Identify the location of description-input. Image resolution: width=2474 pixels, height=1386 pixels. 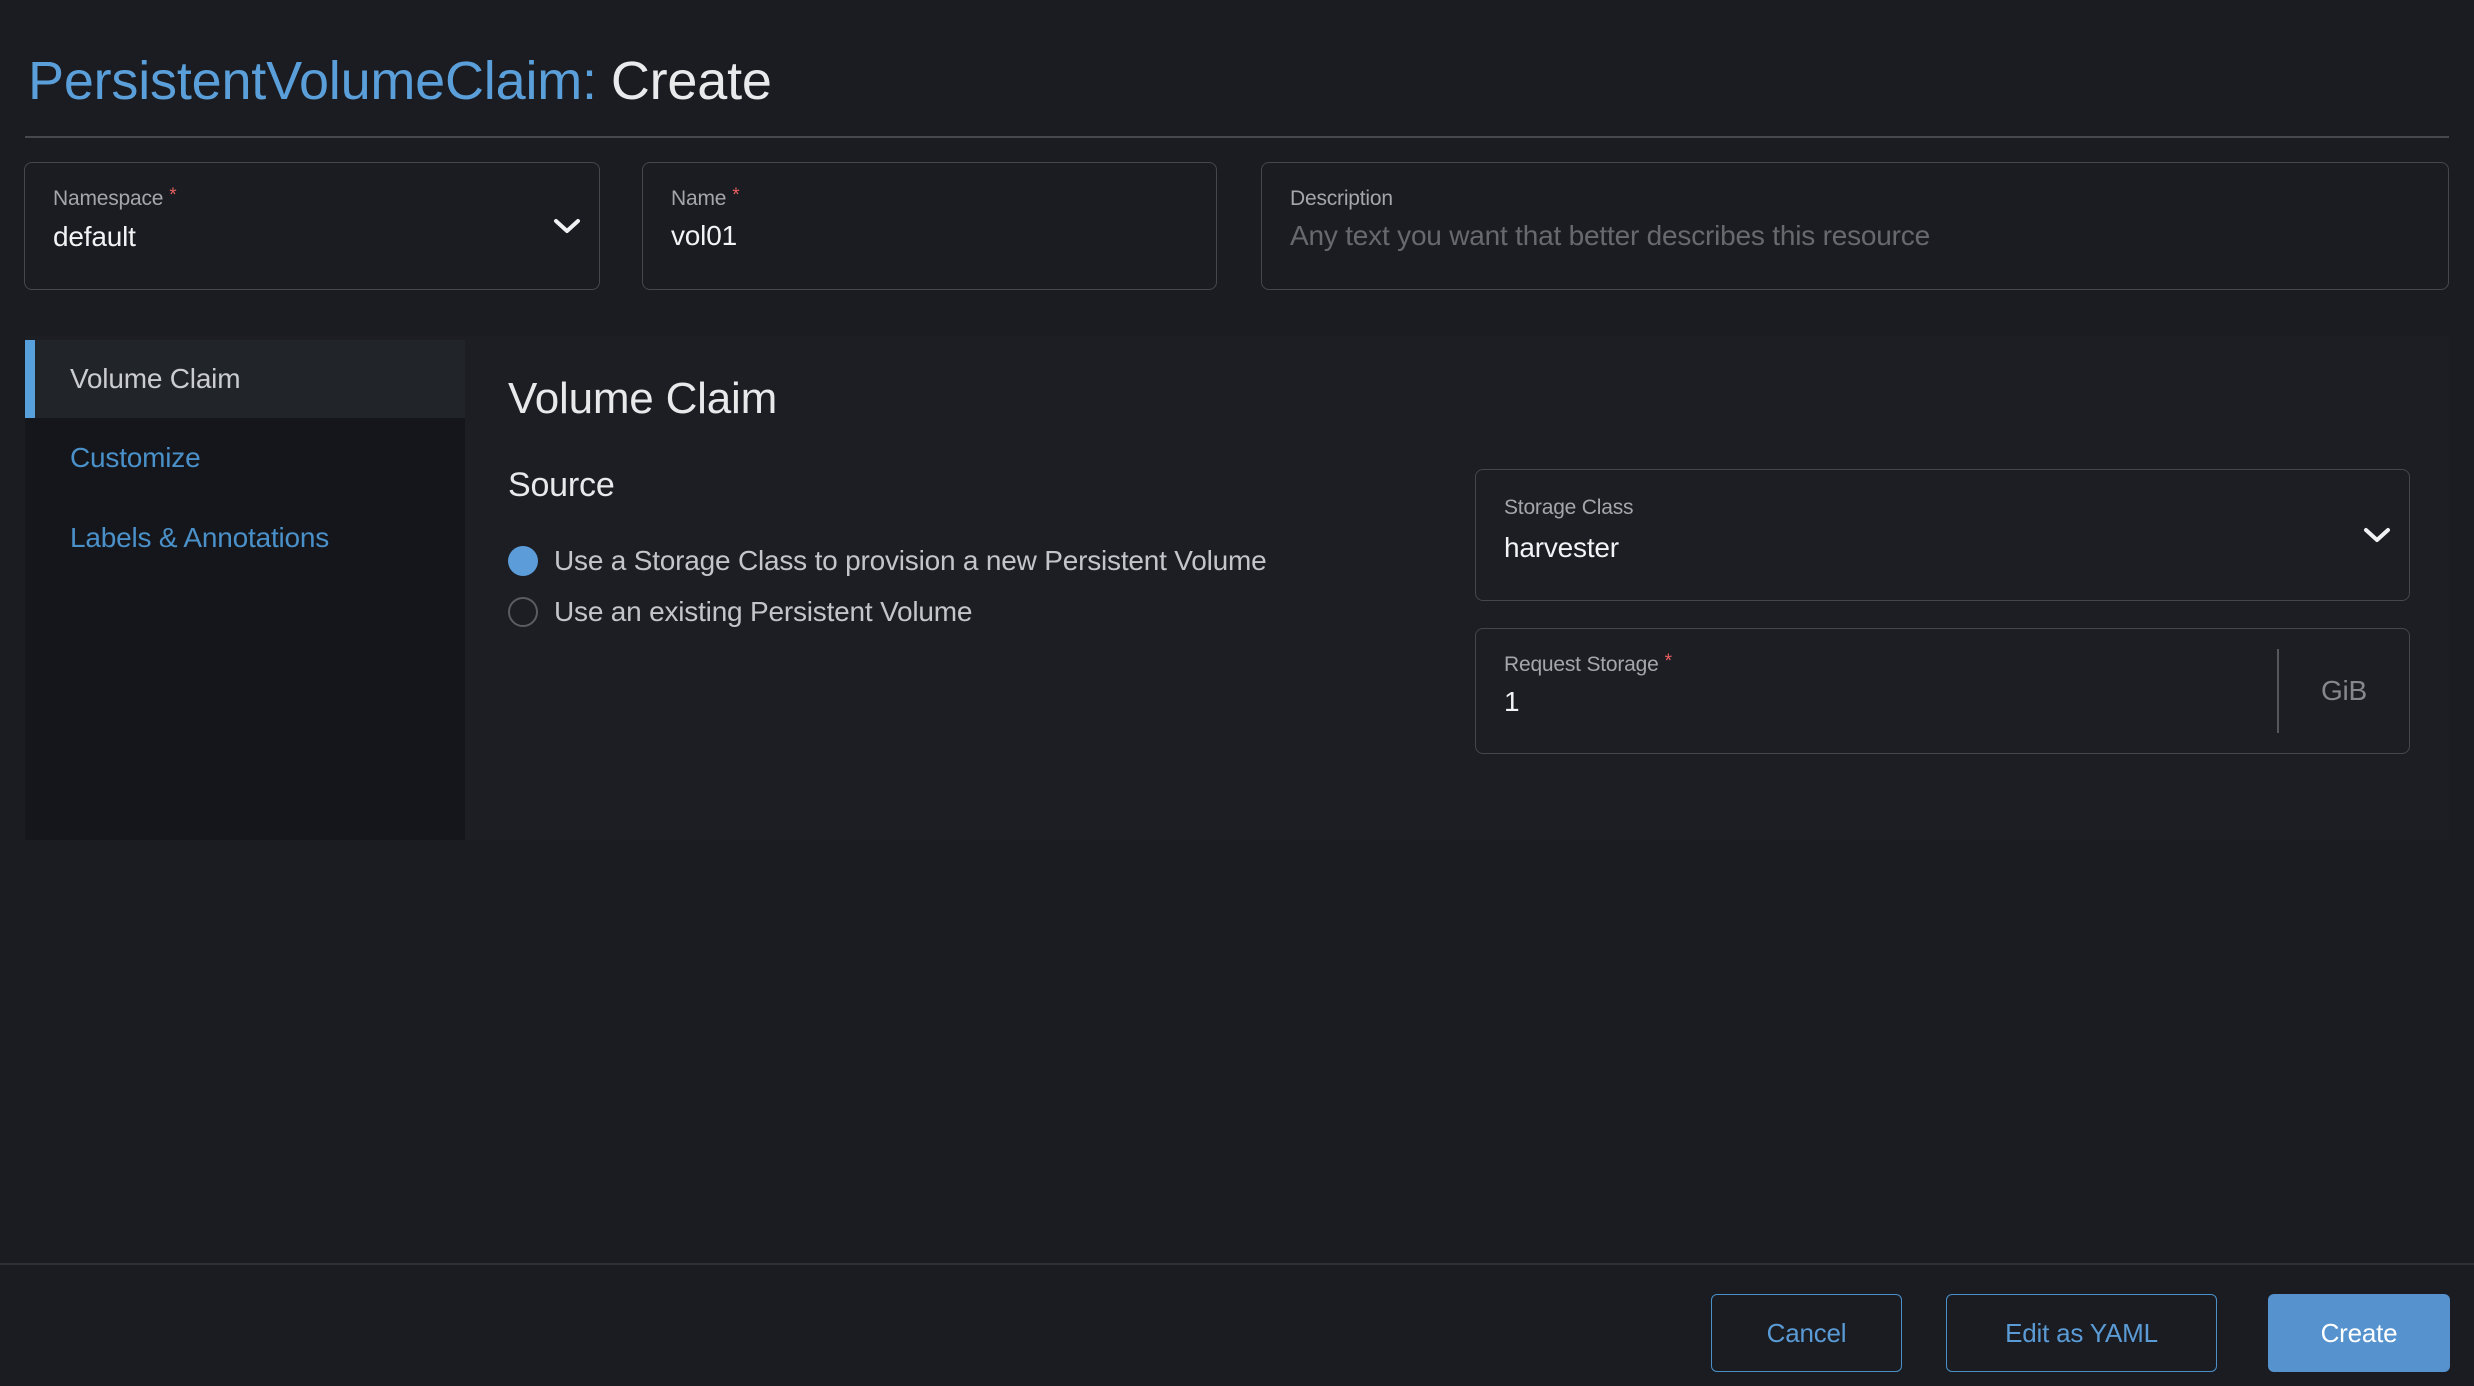
(1845, 236).